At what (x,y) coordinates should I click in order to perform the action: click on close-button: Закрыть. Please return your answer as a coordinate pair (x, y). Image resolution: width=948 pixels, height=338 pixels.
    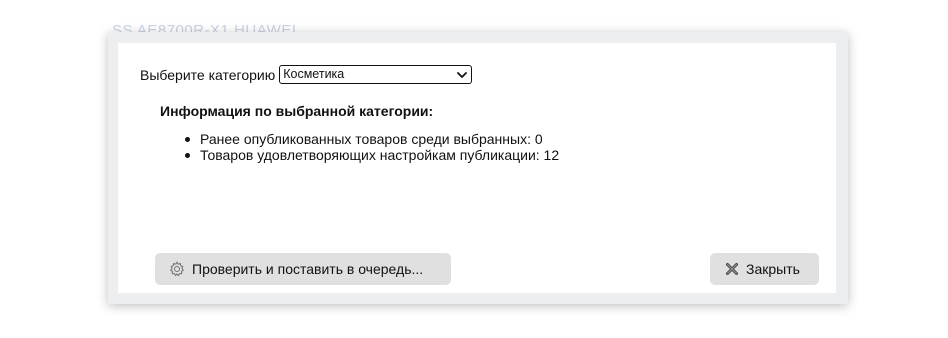
    Looking at the image, I should click on (764, 269).